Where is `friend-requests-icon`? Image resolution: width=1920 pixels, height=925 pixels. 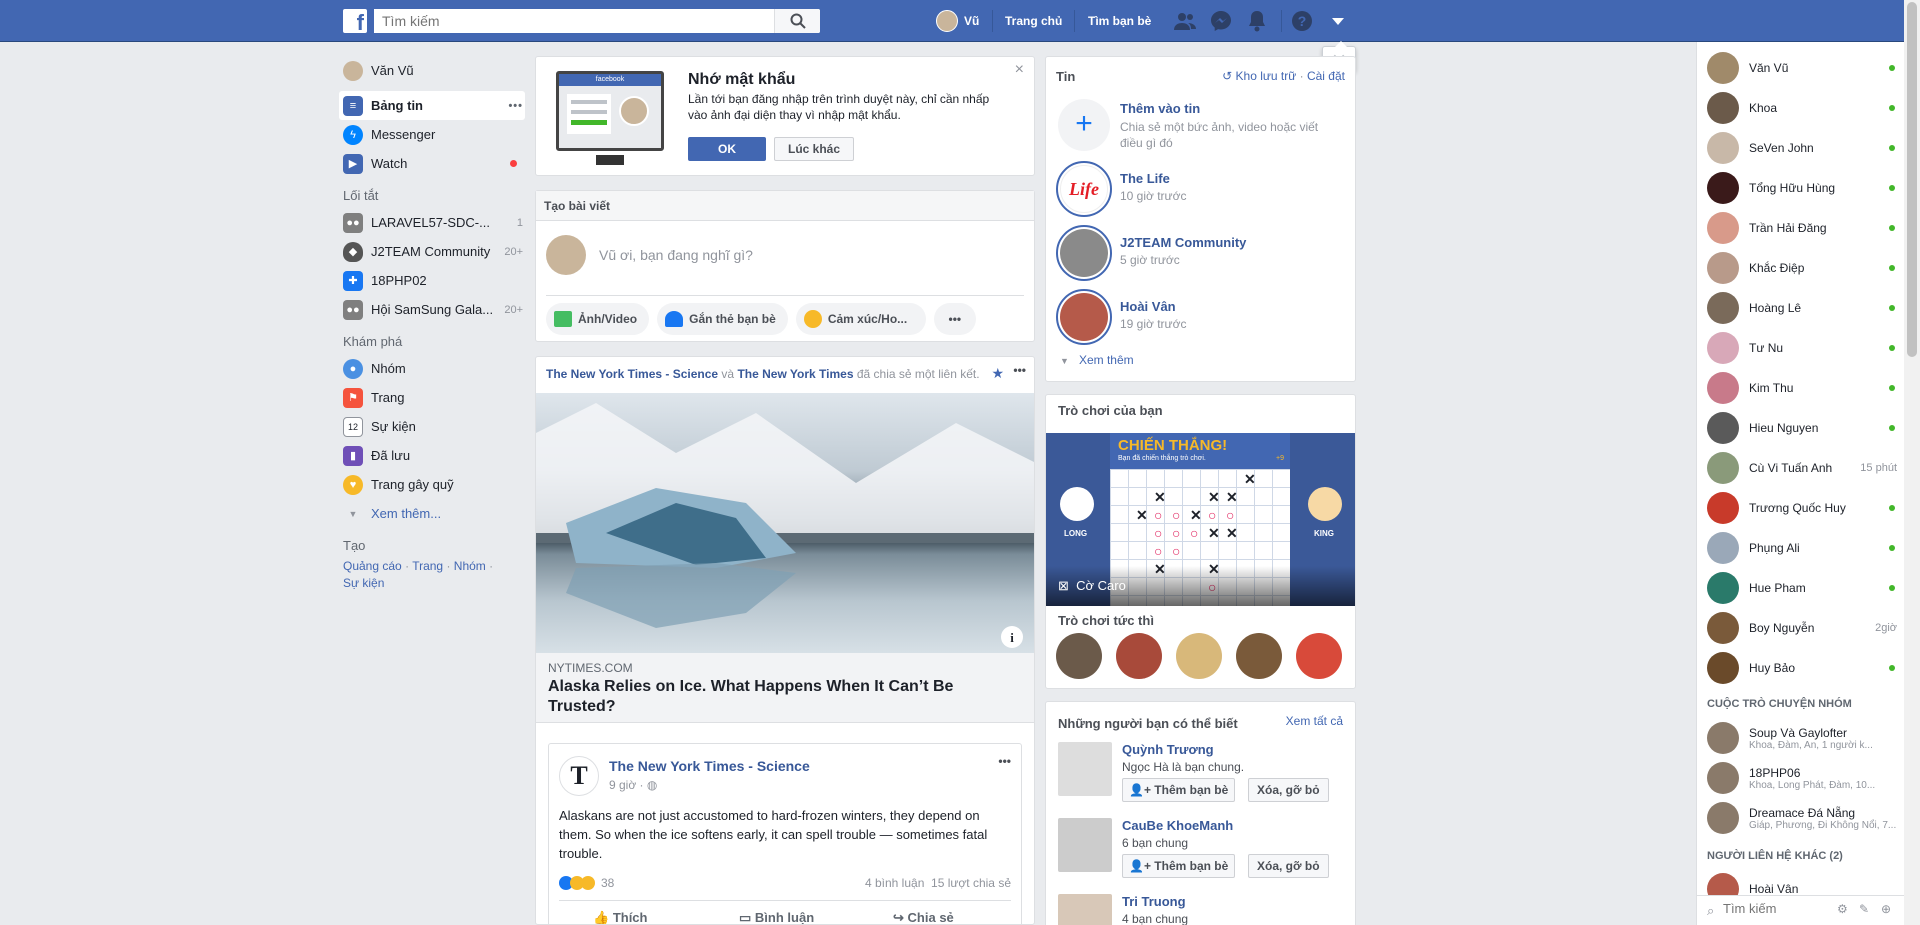
friend-requests-icon is located at coordinates (1185, 21).